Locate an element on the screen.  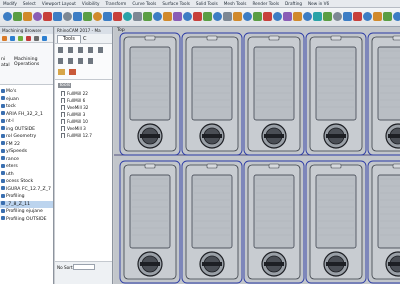
operations-tree-item: IGURA FC_12.7_Z_7 is located at coordinates (26, 190).